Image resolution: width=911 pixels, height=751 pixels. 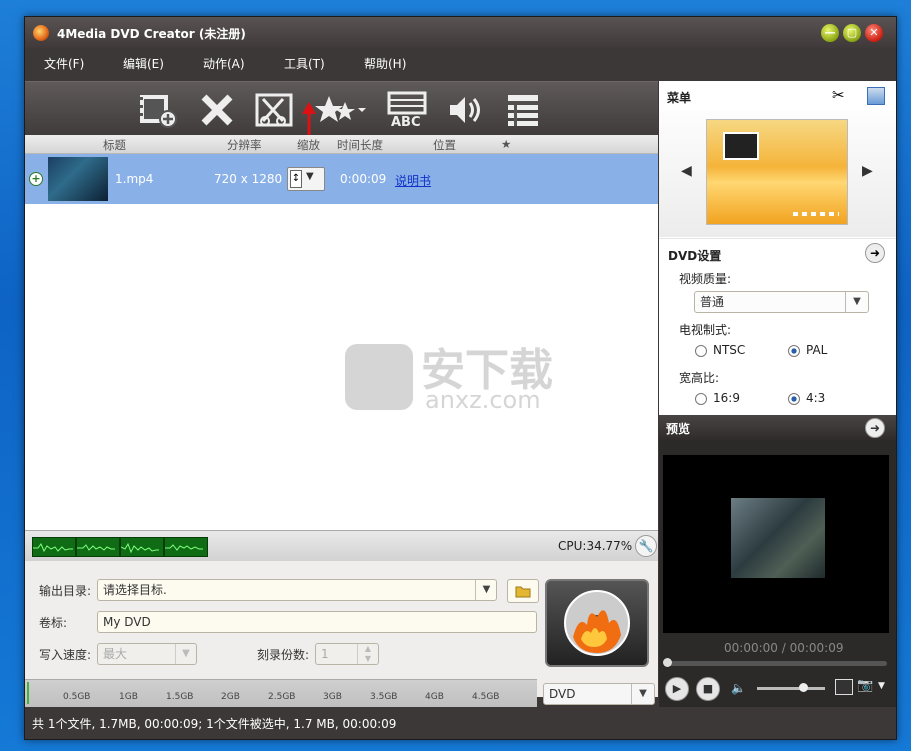 I want to click on cpu-settings-button: 🔧, so click(x=646, y=546).